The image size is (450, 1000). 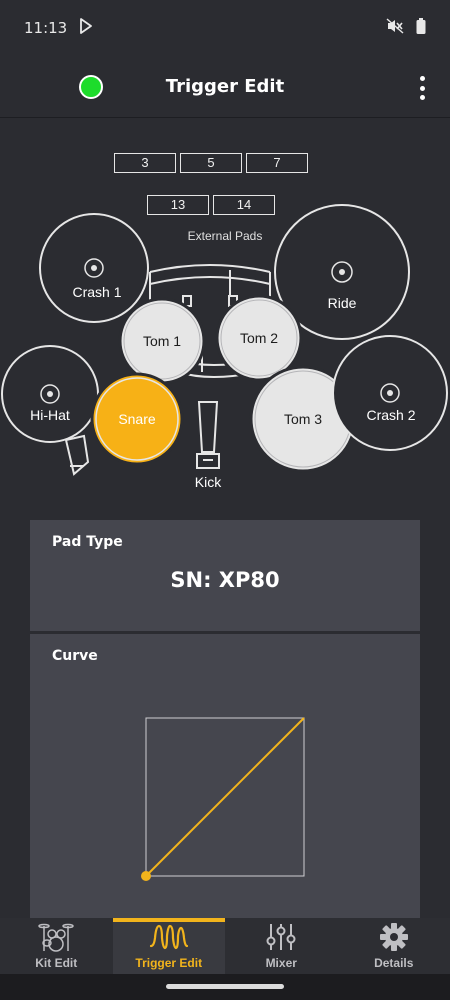 I want to click on status-time: 11:13, so click(x=46, y=28).